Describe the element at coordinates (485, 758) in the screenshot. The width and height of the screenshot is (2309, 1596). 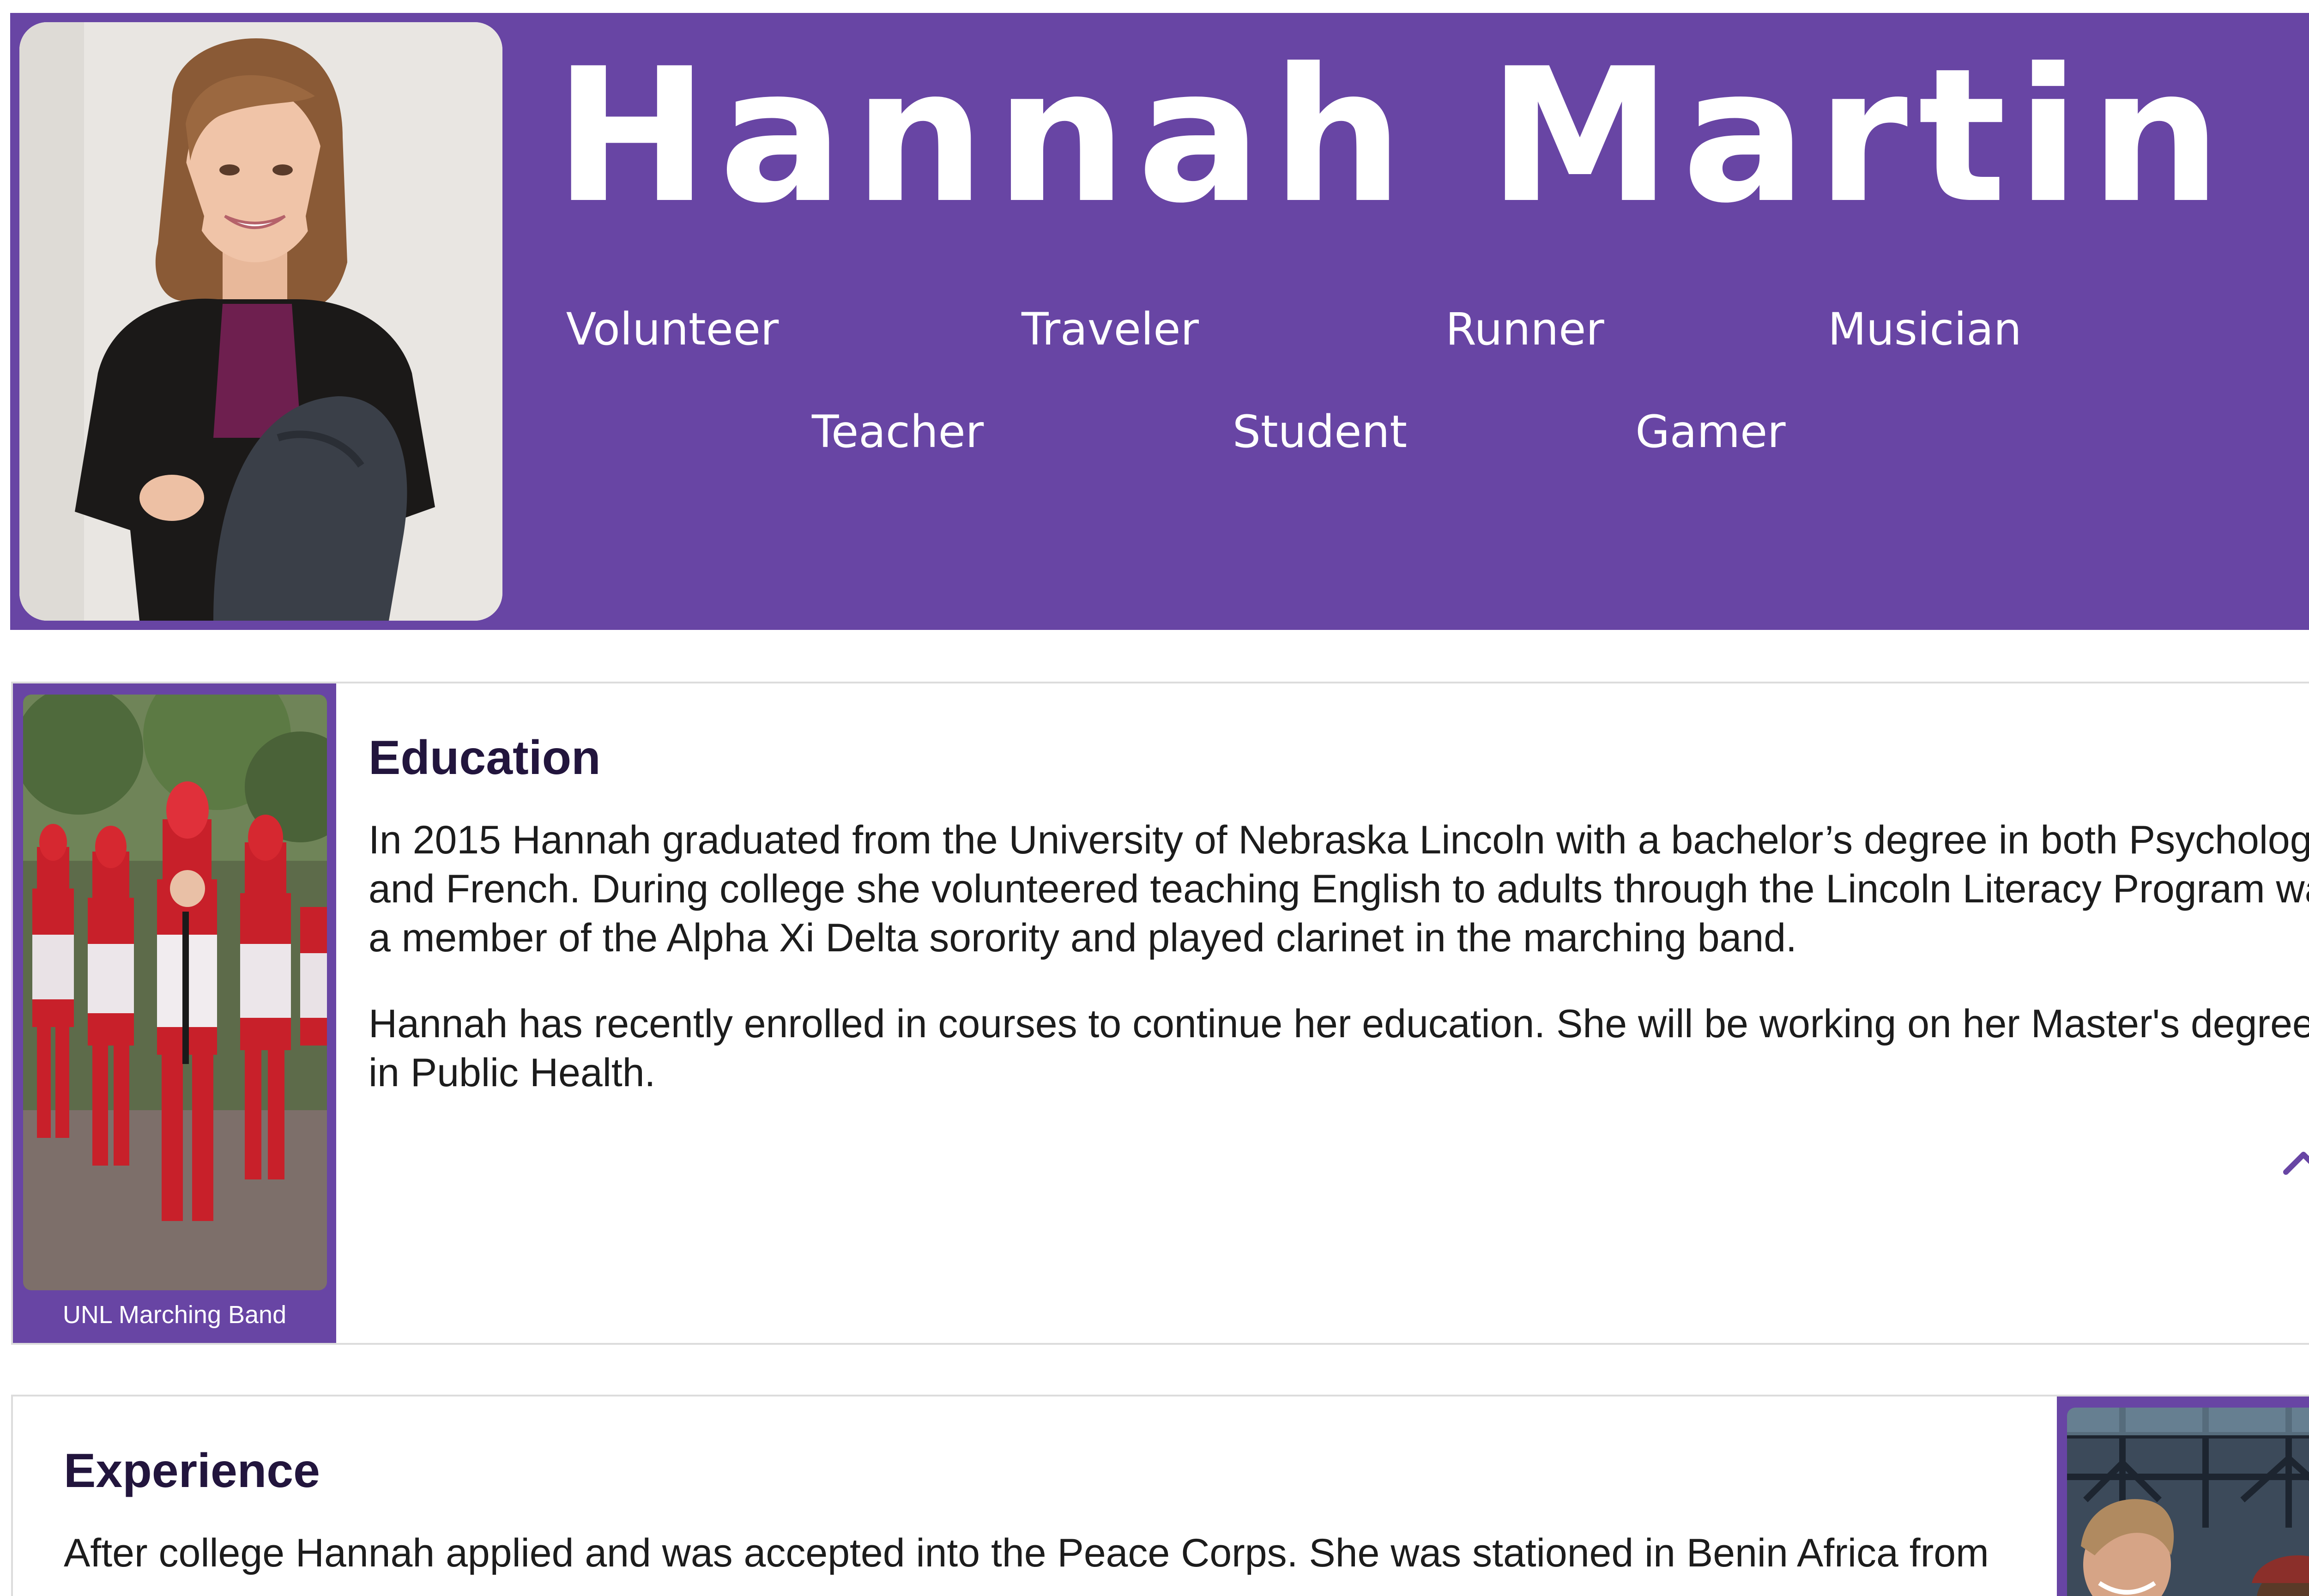
I see `education-title: Education` at that location.